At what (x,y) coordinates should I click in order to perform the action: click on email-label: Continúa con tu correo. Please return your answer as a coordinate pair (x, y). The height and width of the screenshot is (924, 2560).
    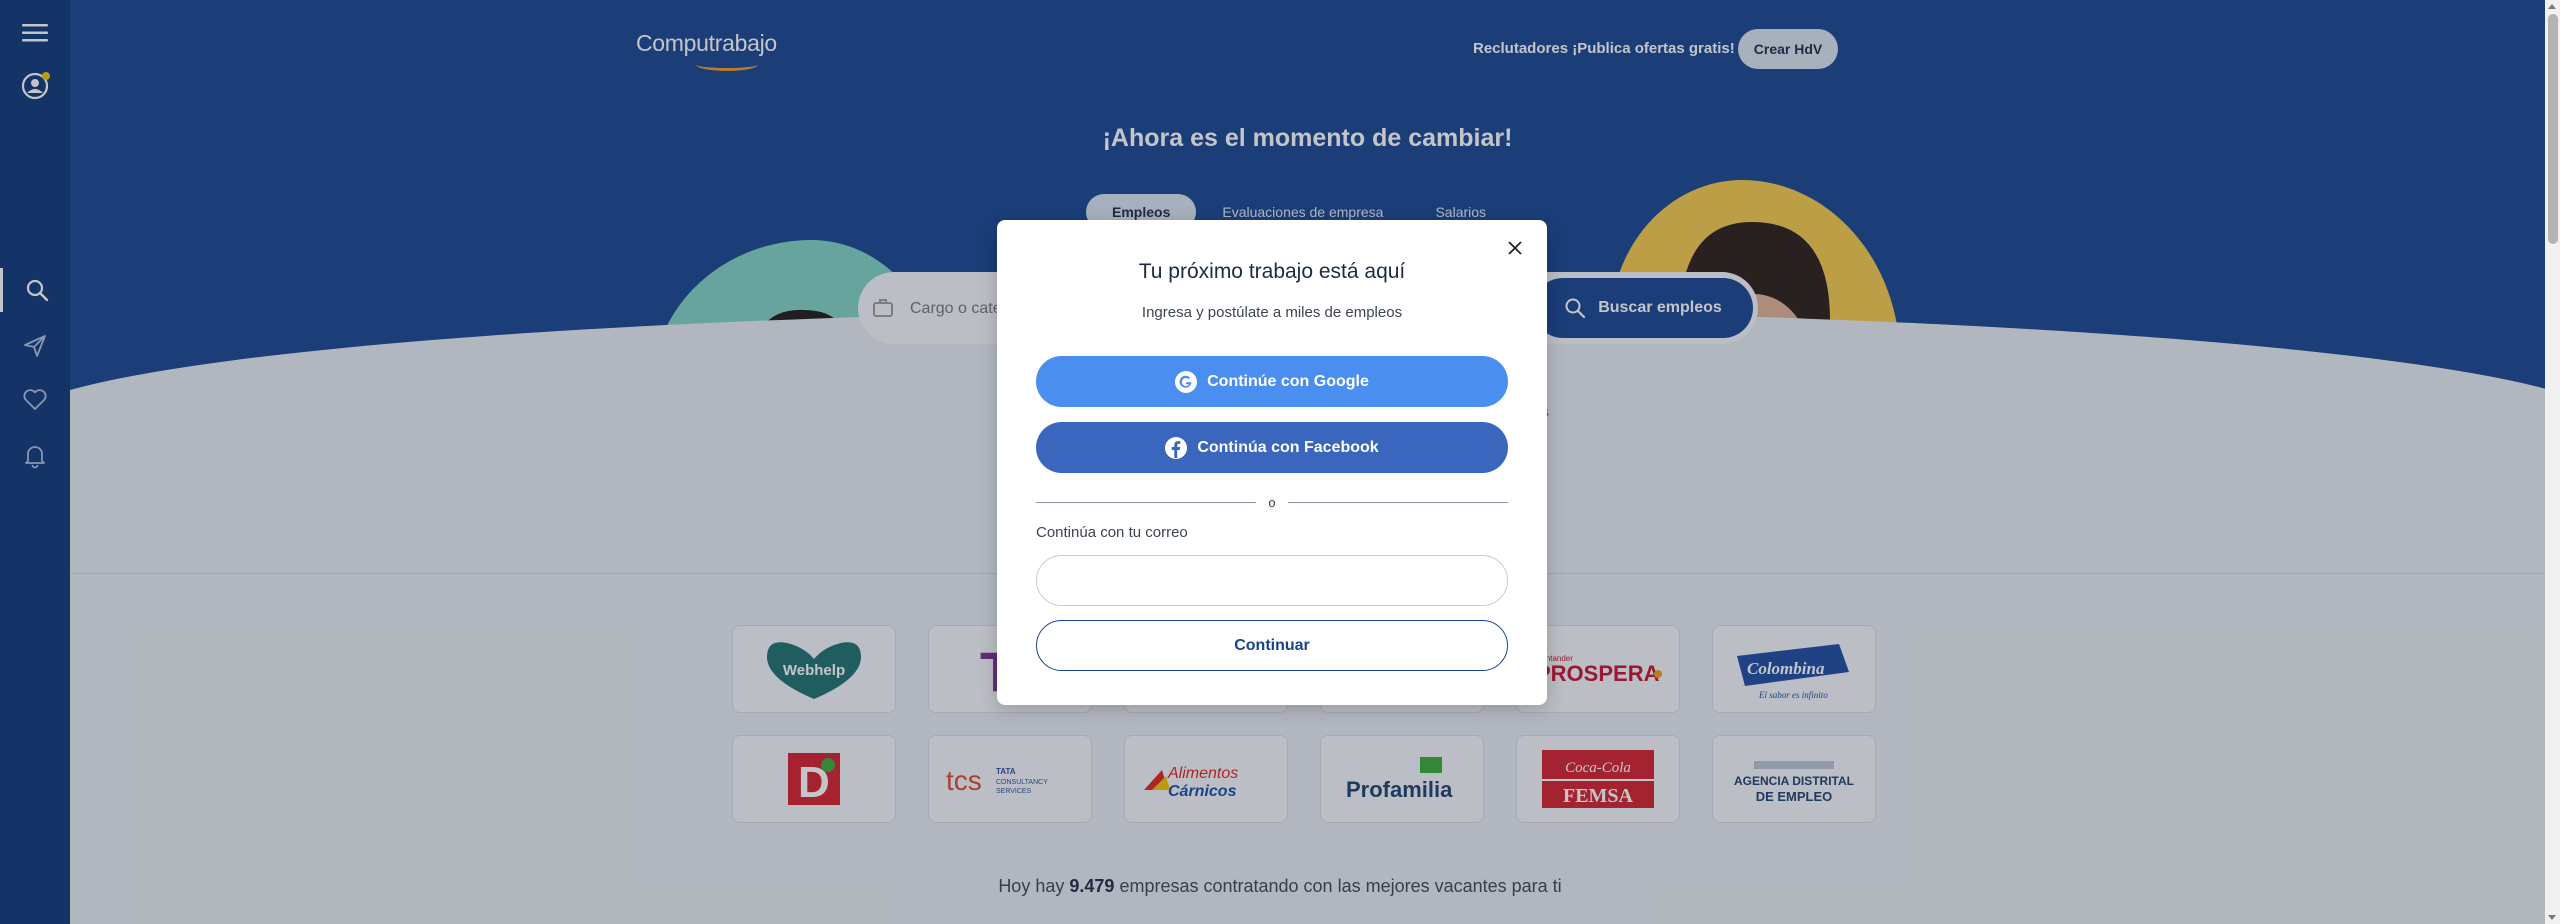
    Looking at the image, I should click on (1112, 532).